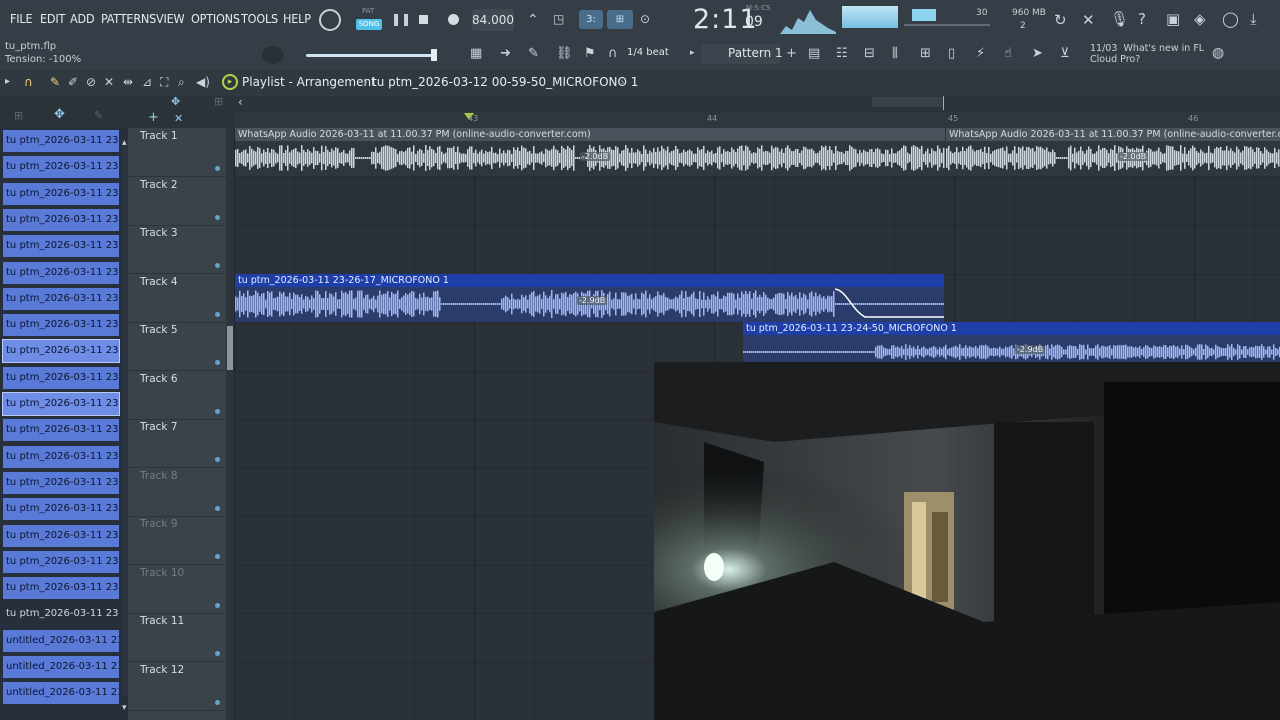  Describe the element at coordinates (52, 18) in the screenshot. I see `menu-edit: EDIT` at that location.